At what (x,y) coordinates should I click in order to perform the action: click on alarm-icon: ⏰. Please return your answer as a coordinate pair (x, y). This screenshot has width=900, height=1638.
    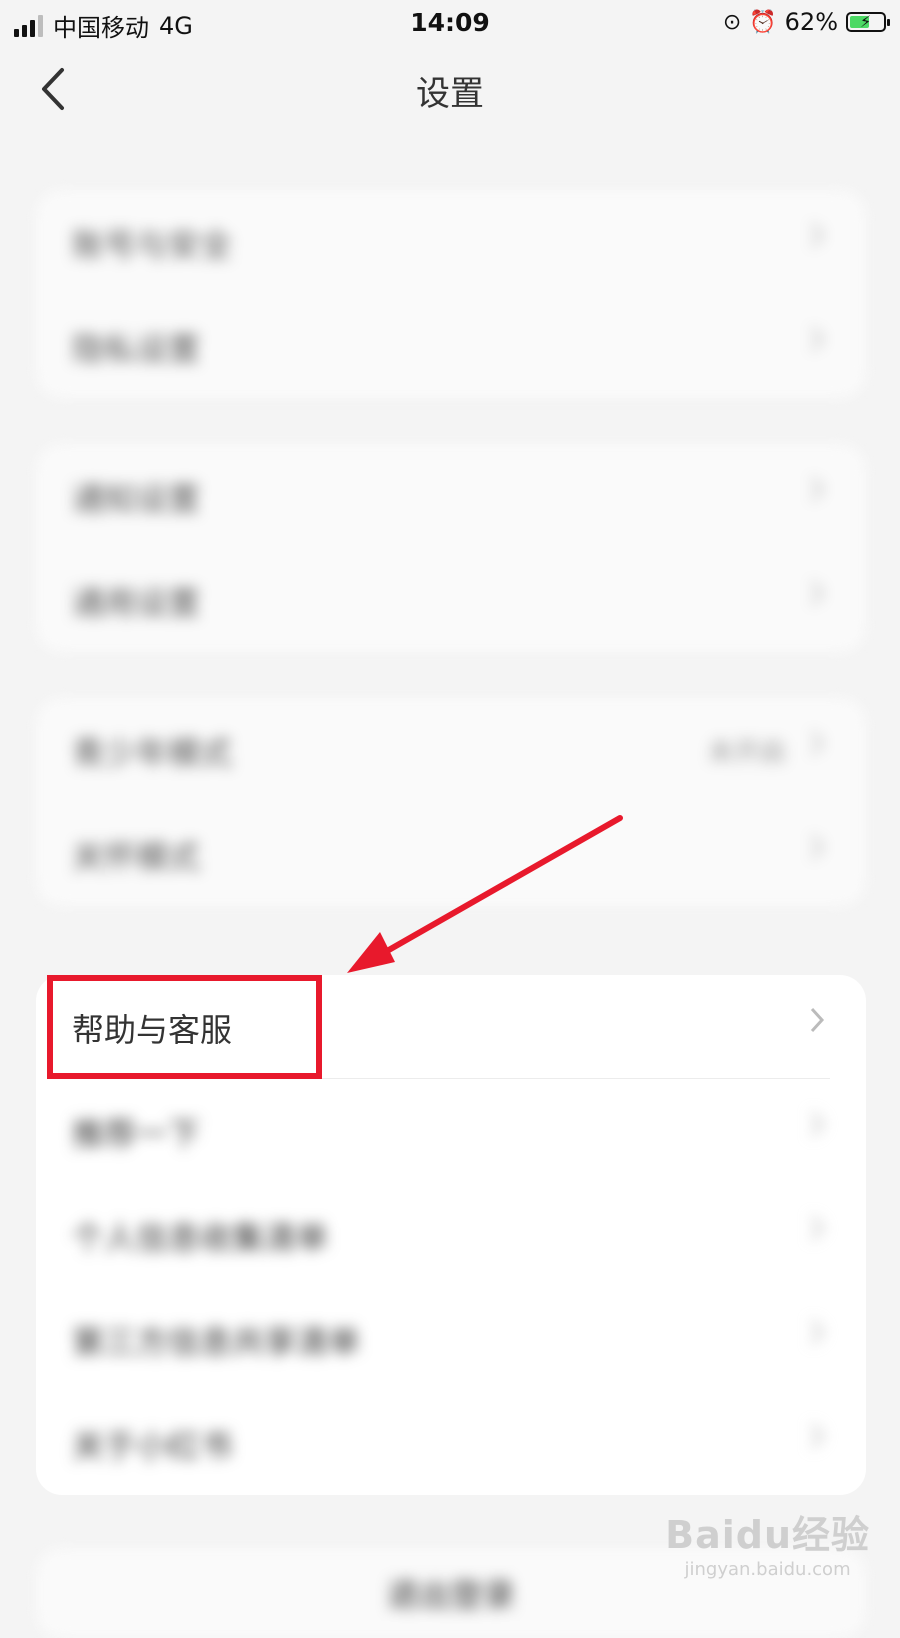
    Looking at the image, I should click on (763, 22).